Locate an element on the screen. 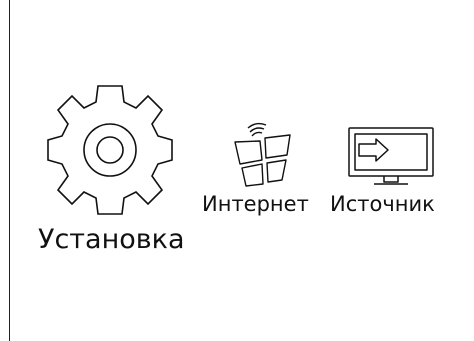  menu-item-internet: Интернет is located at coordinates (262, 174).